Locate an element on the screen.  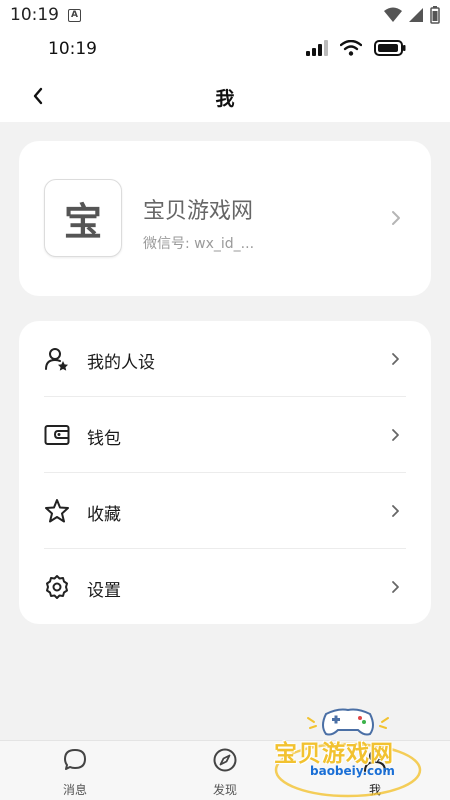
menu-label-persona: 我的人设 is located at coordinates (121, 363).